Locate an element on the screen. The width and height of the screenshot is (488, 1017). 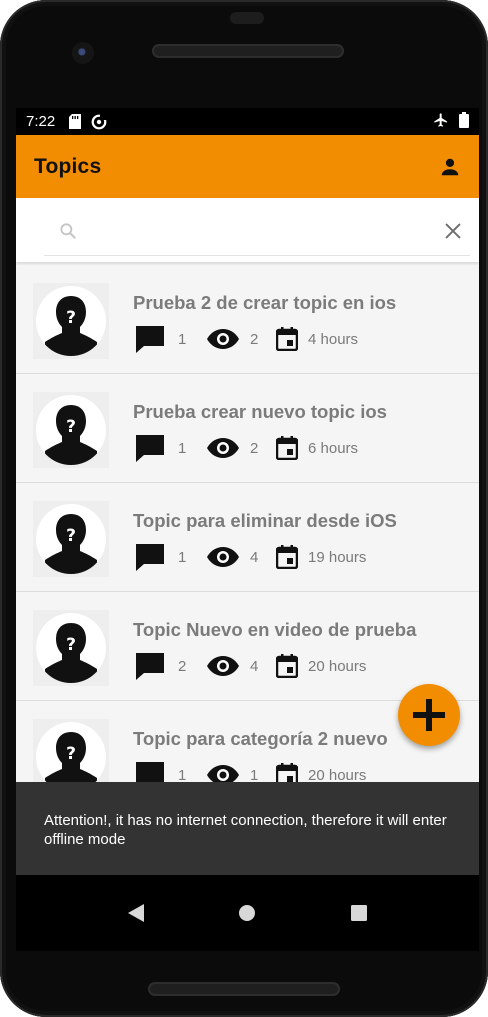
comment-count: 2 is located at coordinates (182, 666).